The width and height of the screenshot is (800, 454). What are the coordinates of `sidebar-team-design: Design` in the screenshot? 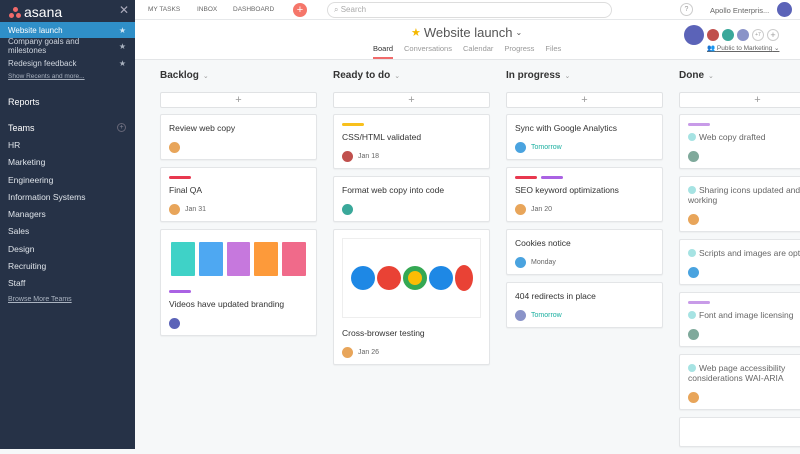 It's located at (21, 249).